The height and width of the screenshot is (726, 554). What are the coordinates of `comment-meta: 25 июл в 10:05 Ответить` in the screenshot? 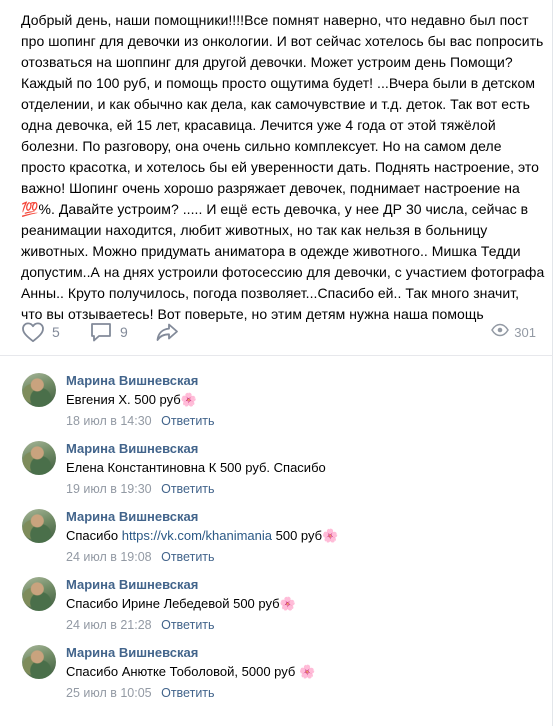 It's located at (140, 693).